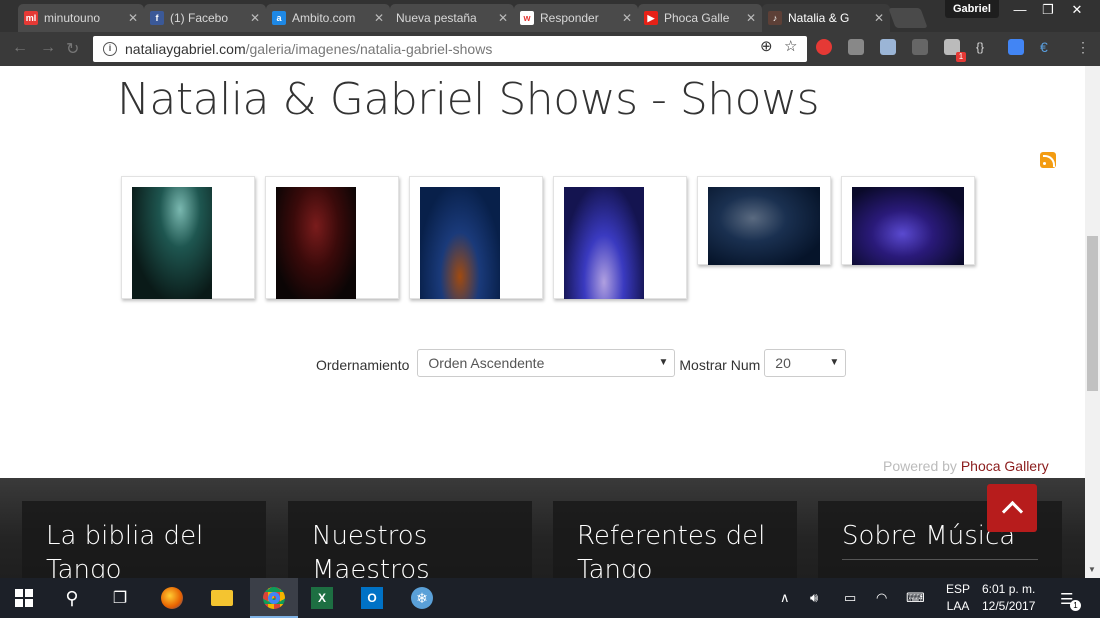 The width and height of the screenshot is (1100, 618). What do you see at coordinates (824, 47) in the screenshot?
I see `adblock-icon` at bounding box center [824, 47].